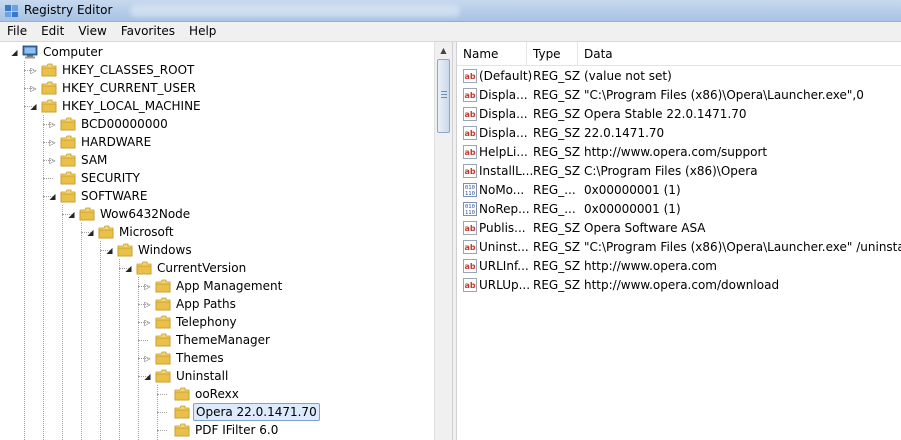 The width and height of the screenshot is (901, 440). What do you see at coordinates (679, 266) in the screenshot?
I see `value-row: ab URLInf... REG_SZ http://www.opera.com` at bounding box center [679, 266].